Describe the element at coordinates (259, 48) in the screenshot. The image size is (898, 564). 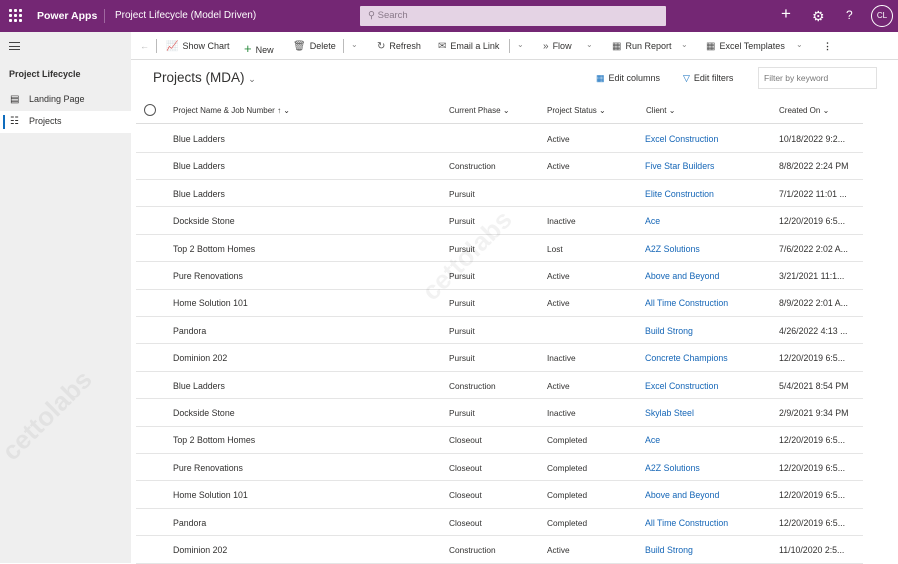
I see `new-button: + New` at that location.